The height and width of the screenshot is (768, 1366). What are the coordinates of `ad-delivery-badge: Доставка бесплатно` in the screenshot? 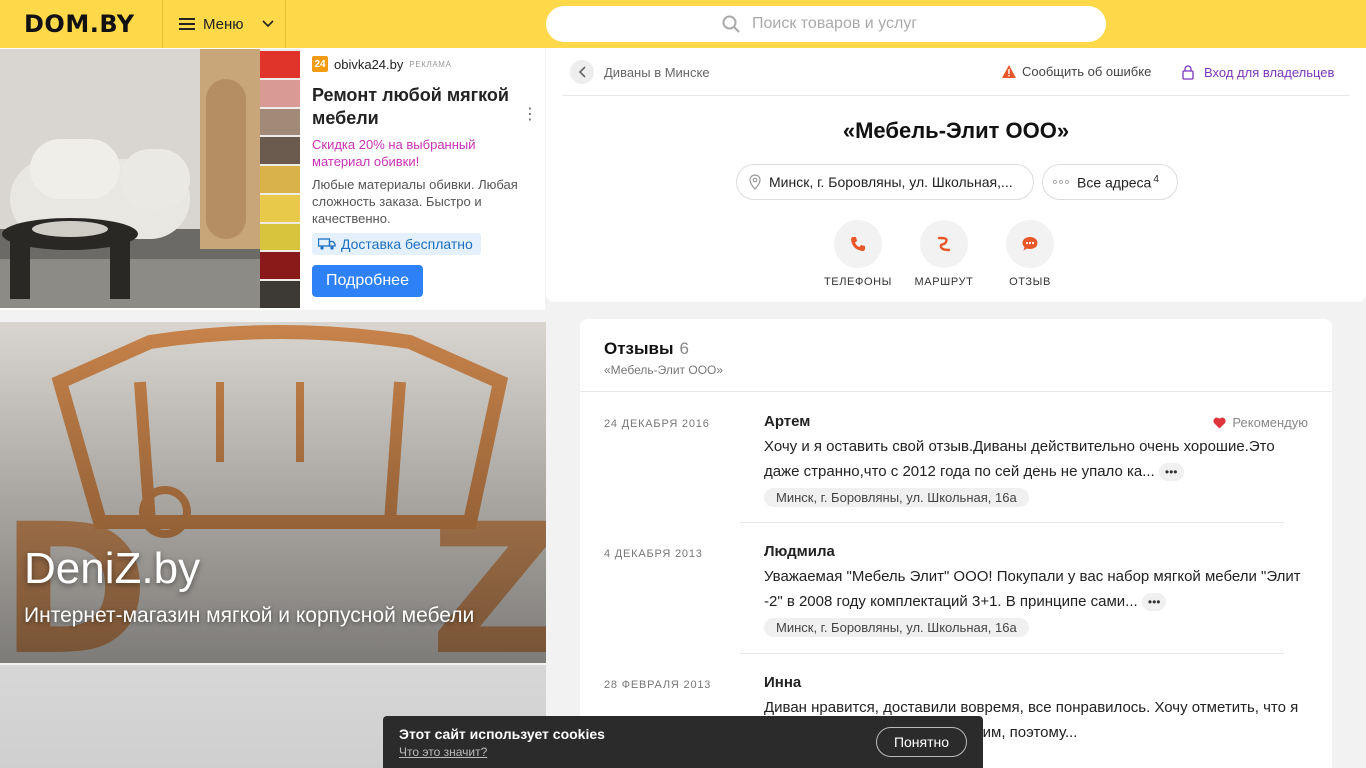 It's located at (396, 244).